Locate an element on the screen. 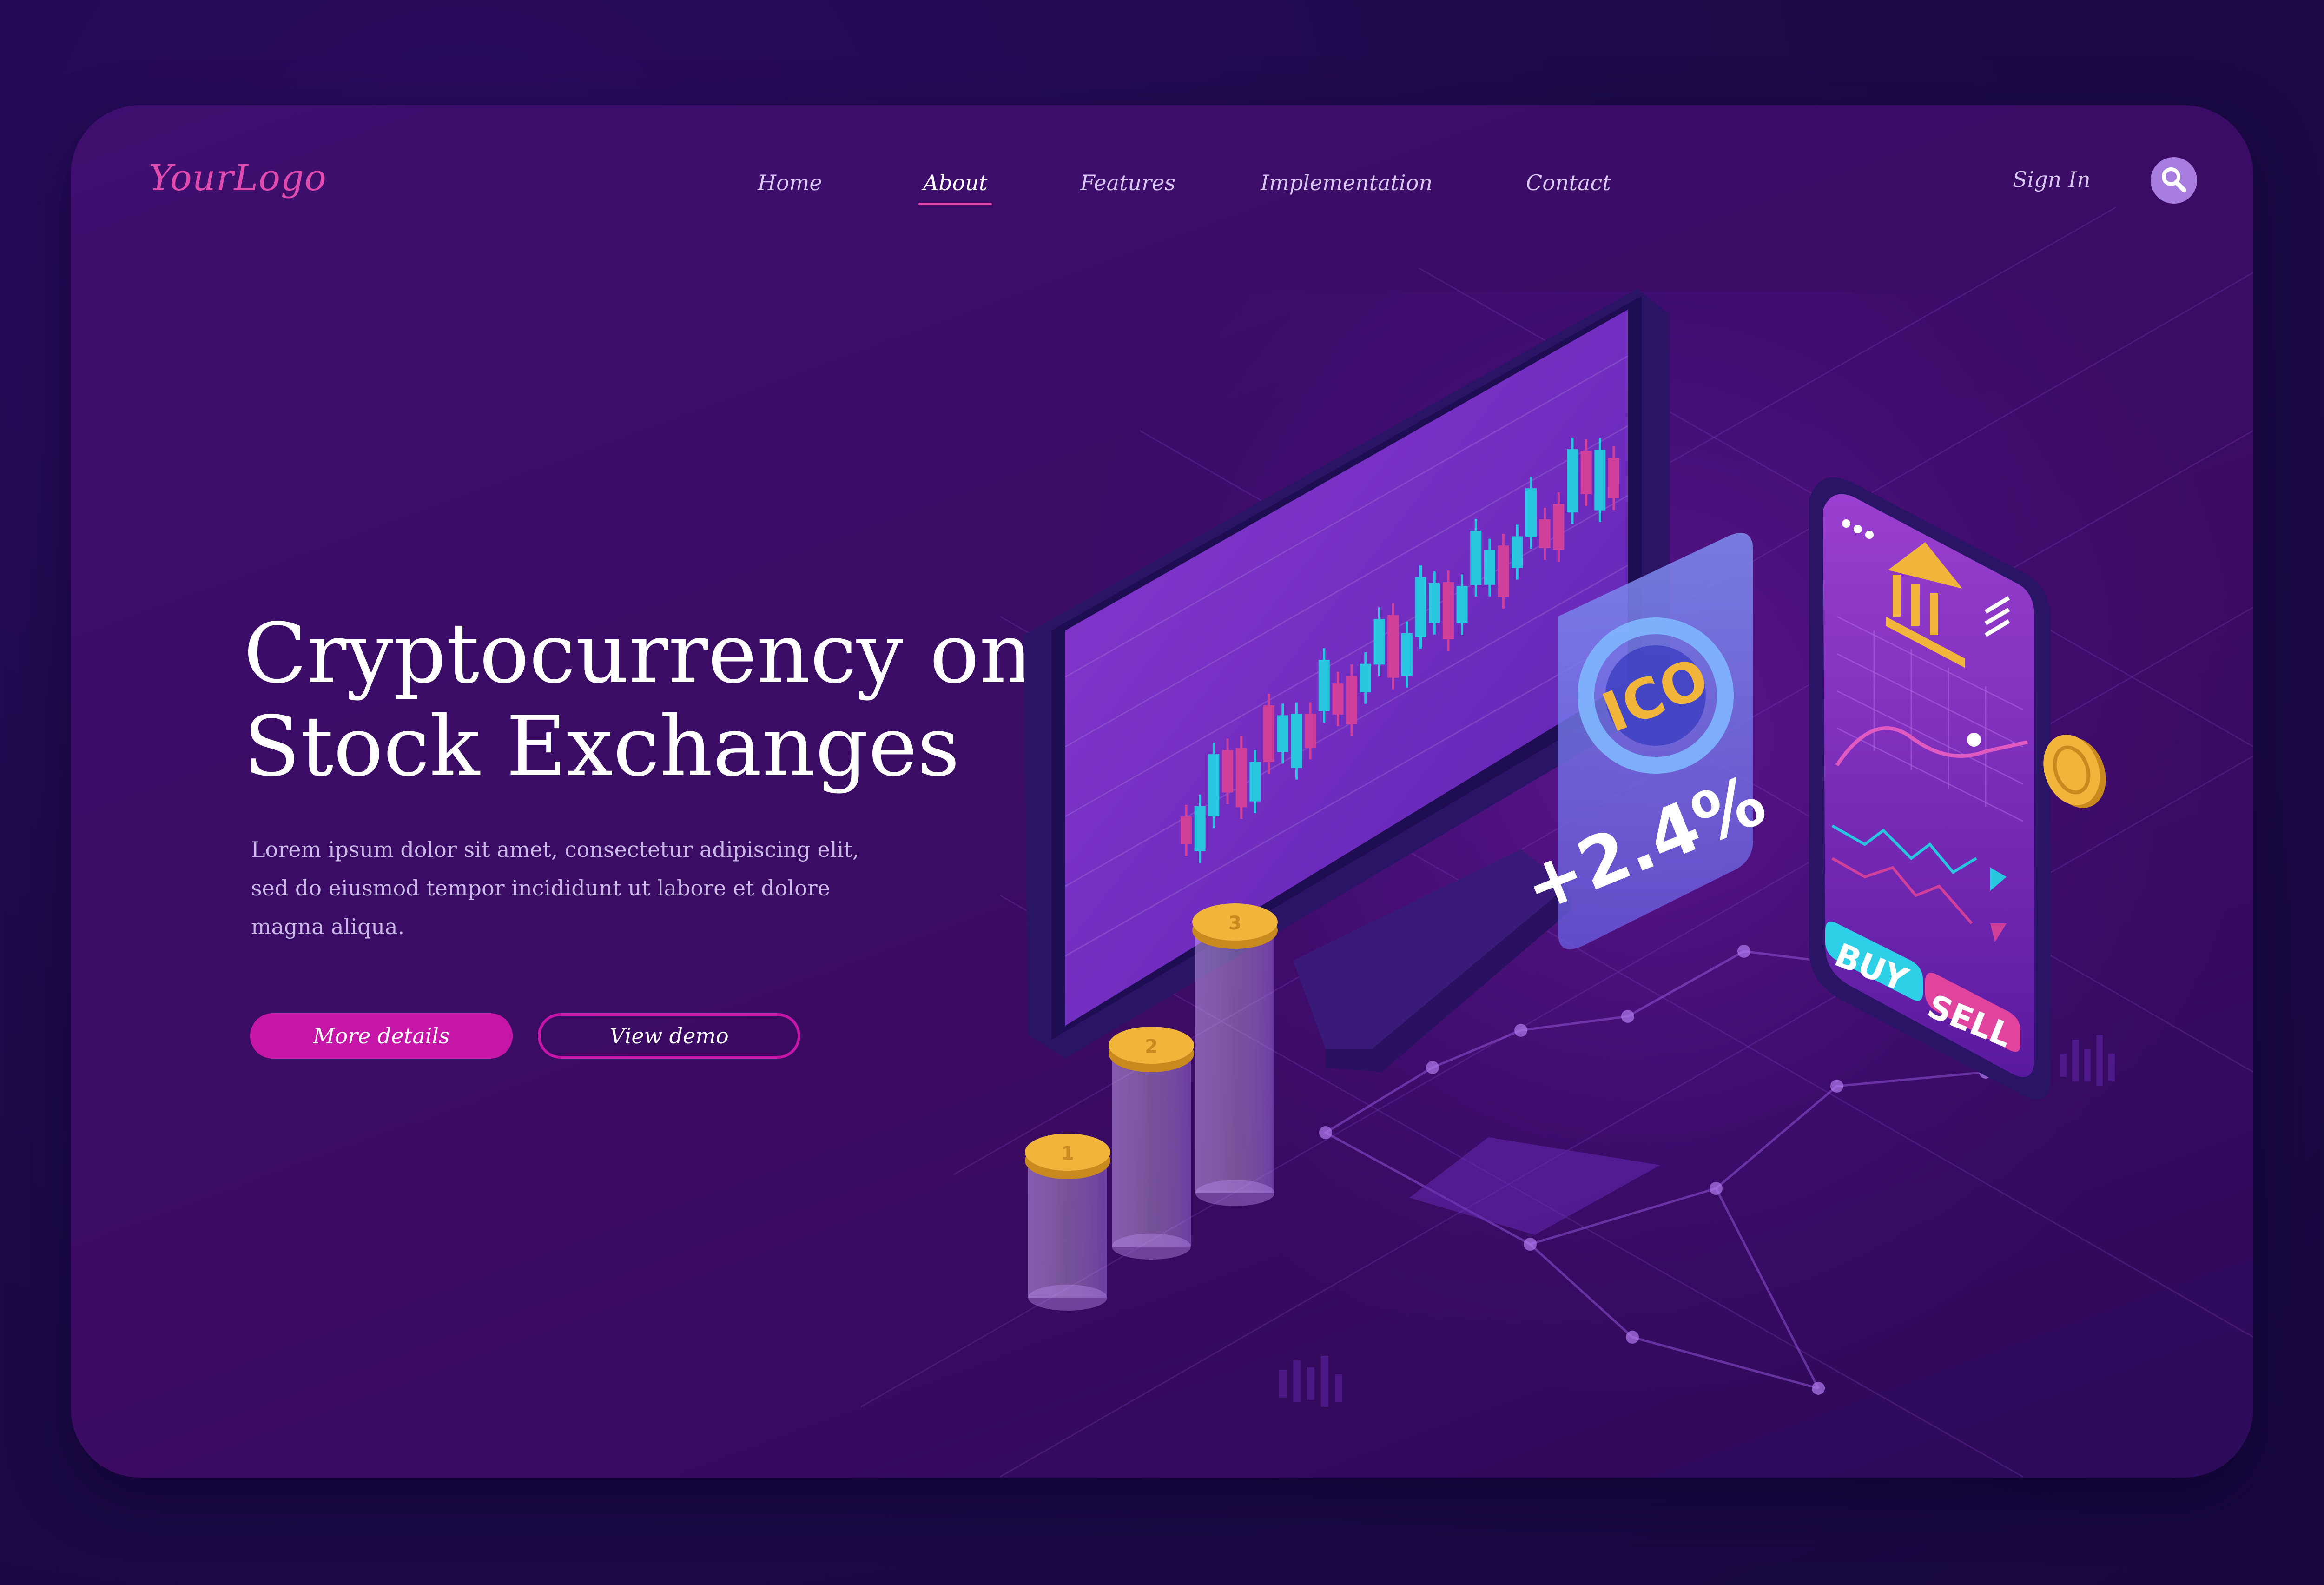 Image resolution: width=2324 pixels, height=1585 pixels. coin-stack-1: 1 is located at coordinates (1067, 1223).